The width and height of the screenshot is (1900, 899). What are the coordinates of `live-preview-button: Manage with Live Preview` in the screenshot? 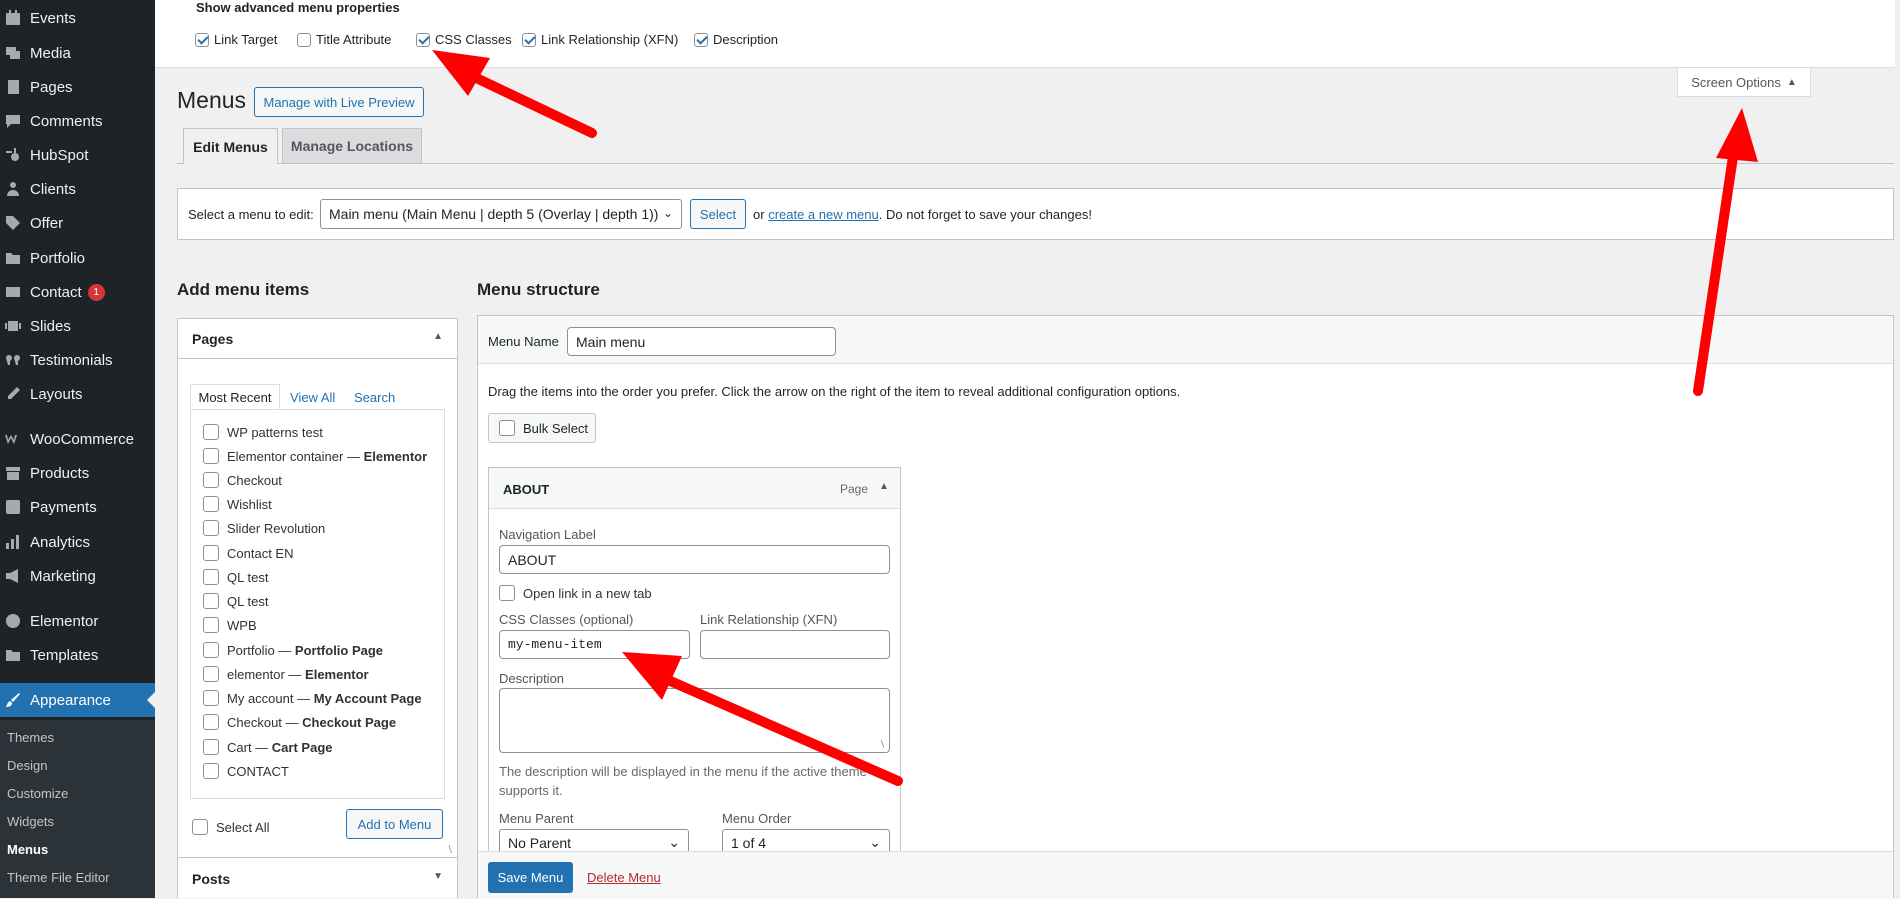 It's located at (339, 102).